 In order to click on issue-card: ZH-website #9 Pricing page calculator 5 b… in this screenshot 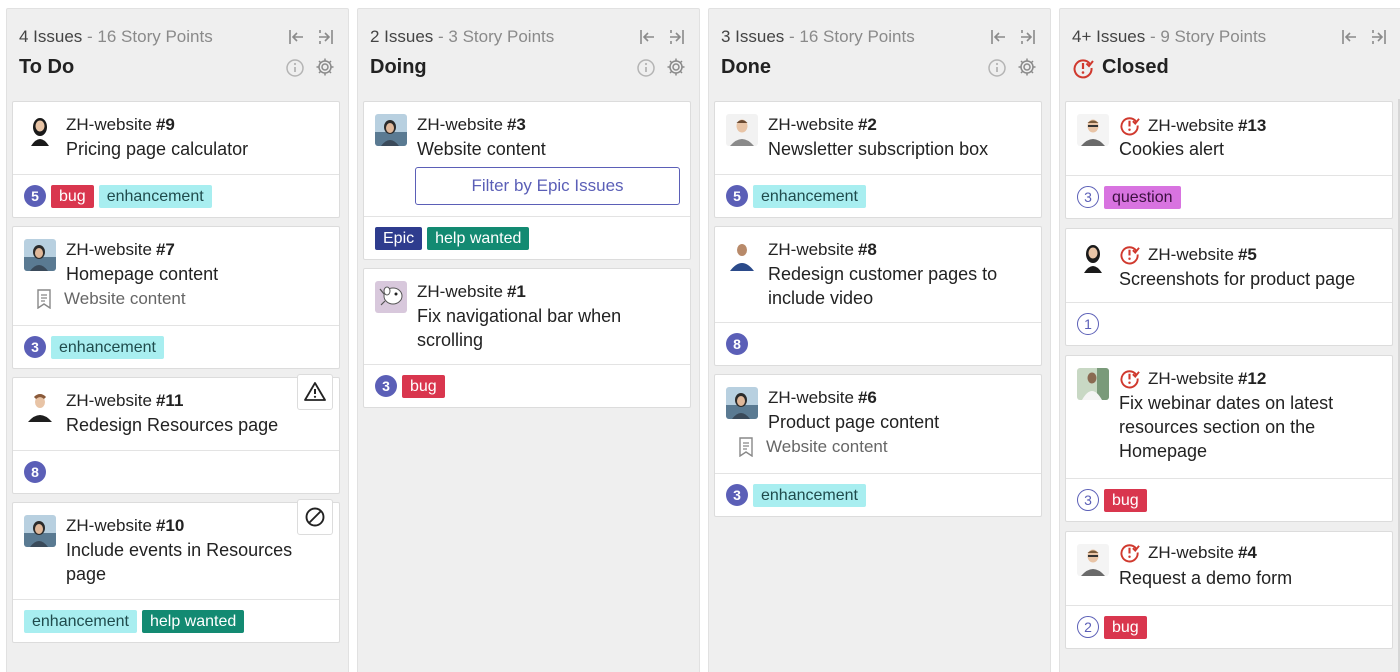, I will do `click(176, 159)`.